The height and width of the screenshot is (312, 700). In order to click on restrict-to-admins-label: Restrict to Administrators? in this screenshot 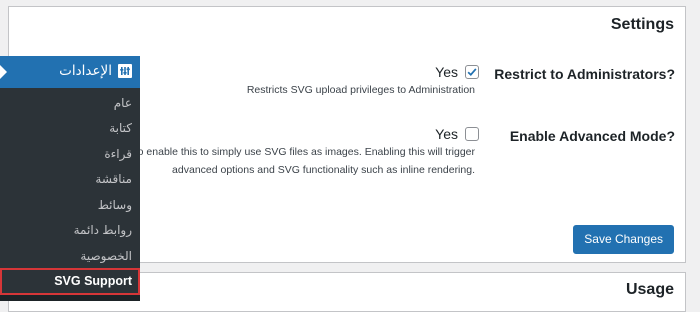, I will do `click(584, 74)`.